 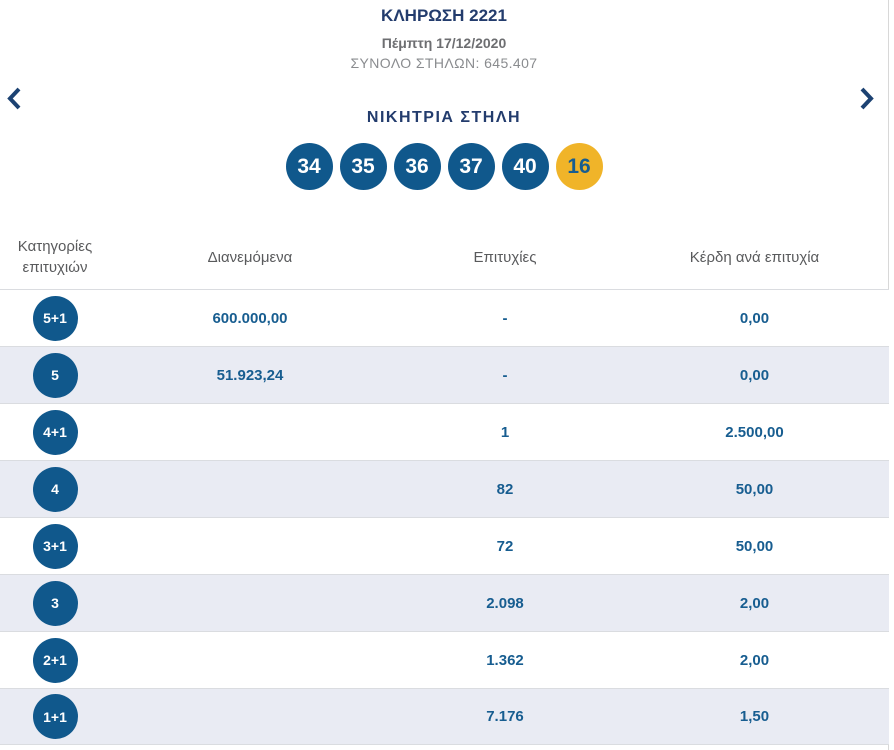 I want to click on chevron-left-icon, so click(x=14, y=98).